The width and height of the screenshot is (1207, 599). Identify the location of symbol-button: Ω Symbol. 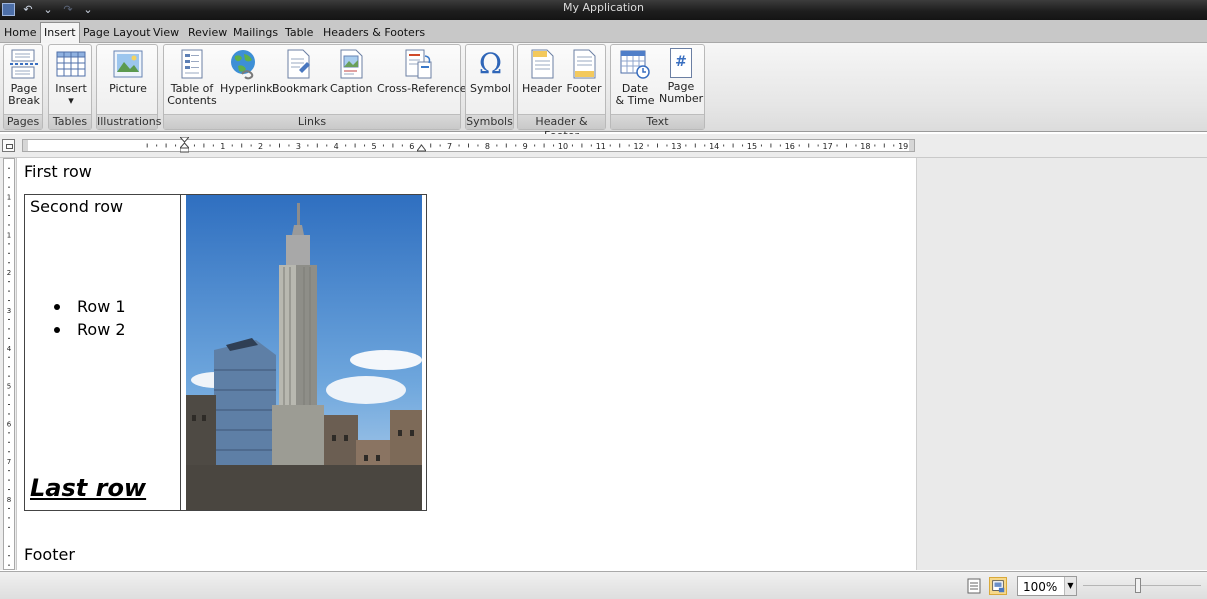
(490, 71).